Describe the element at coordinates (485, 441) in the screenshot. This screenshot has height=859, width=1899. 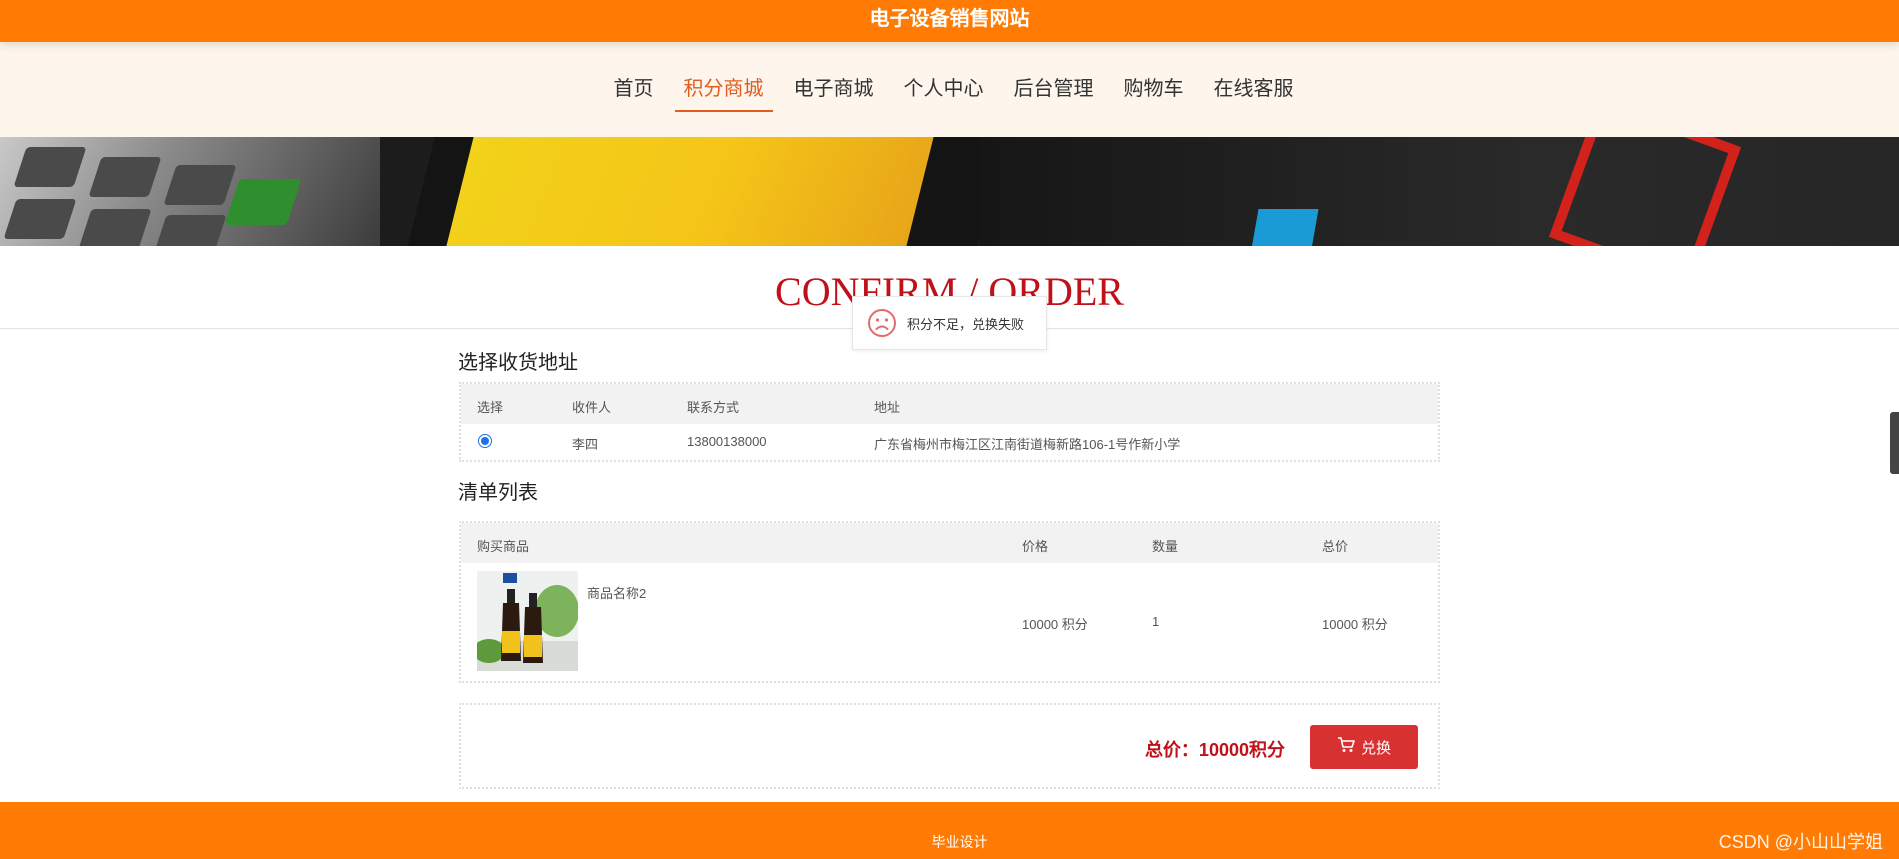
I see `address-radio` at that location.